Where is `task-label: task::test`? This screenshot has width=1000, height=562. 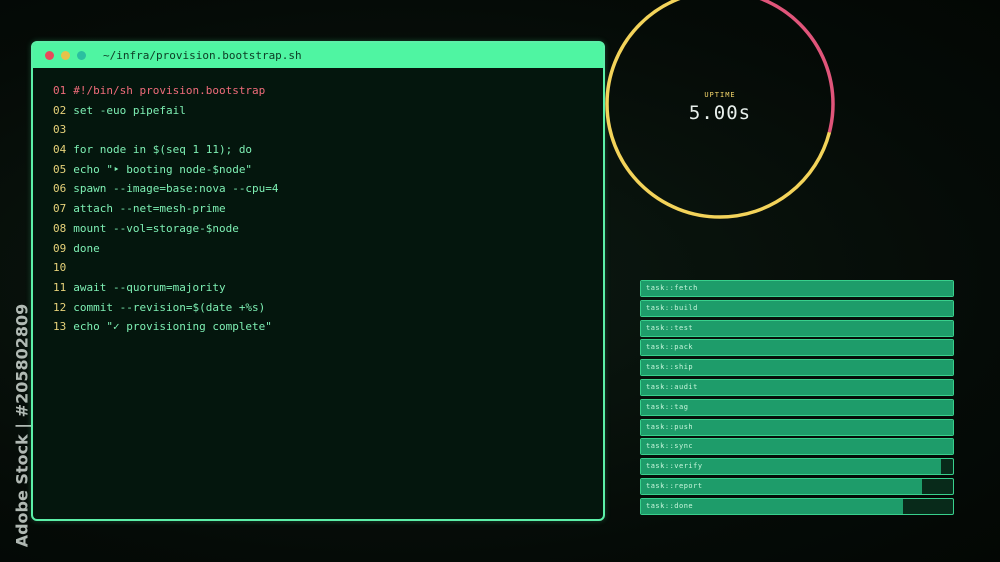 task-label: task::test is located at coordinates (670, 327).